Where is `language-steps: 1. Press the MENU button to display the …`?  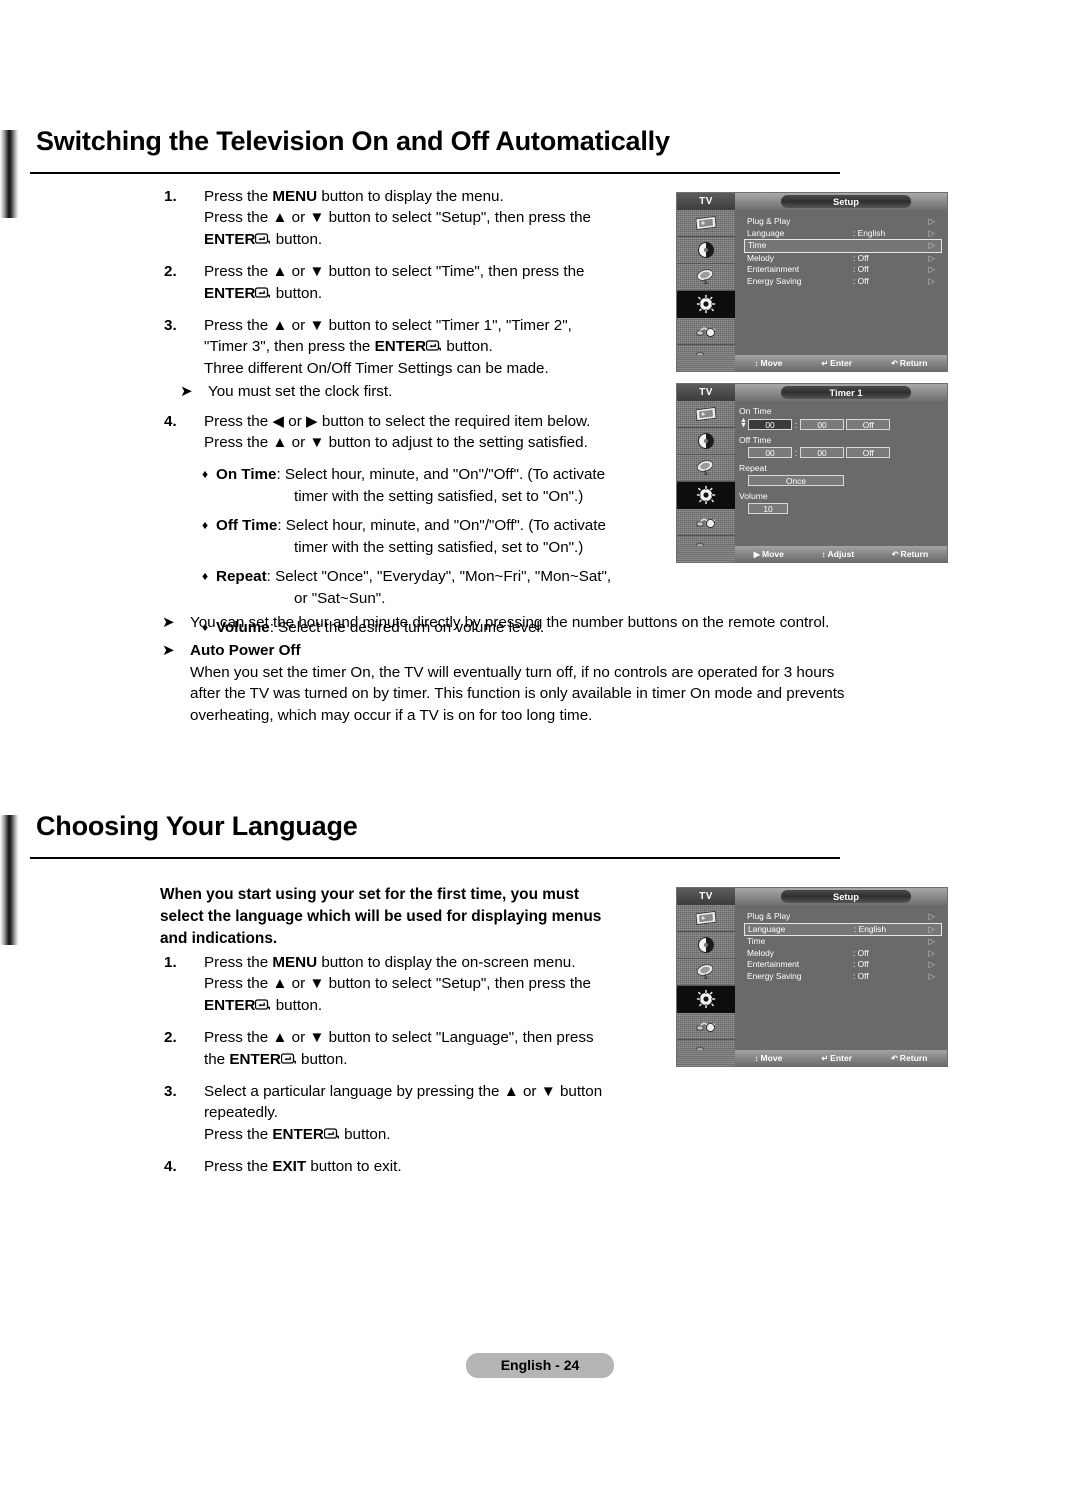
language-steps: 1. Press the MENU button to display the … is located at coordinates (415, 1070).